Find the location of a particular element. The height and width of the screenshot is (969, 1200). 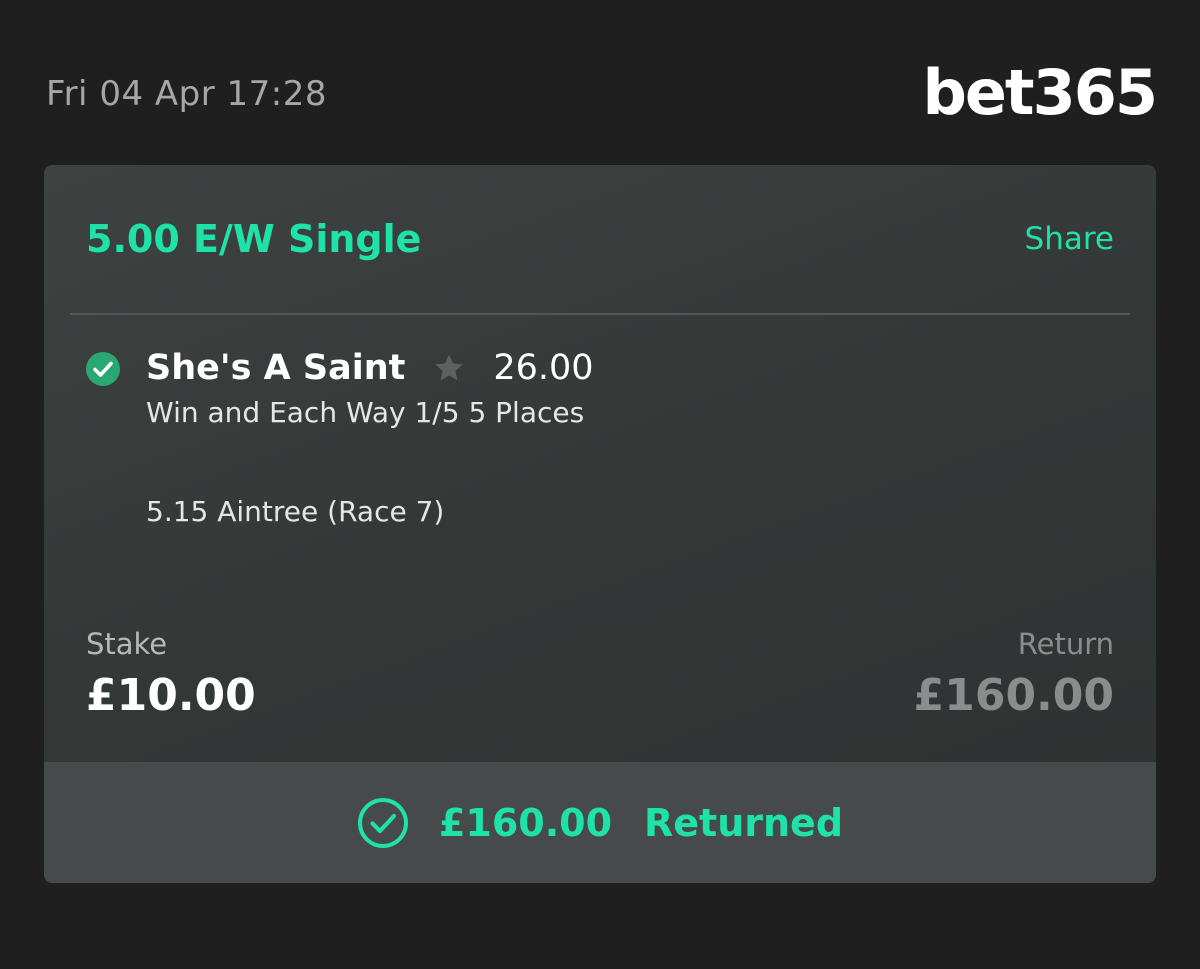

selection-name: She's A Saint is located at coordinates (276, 368).